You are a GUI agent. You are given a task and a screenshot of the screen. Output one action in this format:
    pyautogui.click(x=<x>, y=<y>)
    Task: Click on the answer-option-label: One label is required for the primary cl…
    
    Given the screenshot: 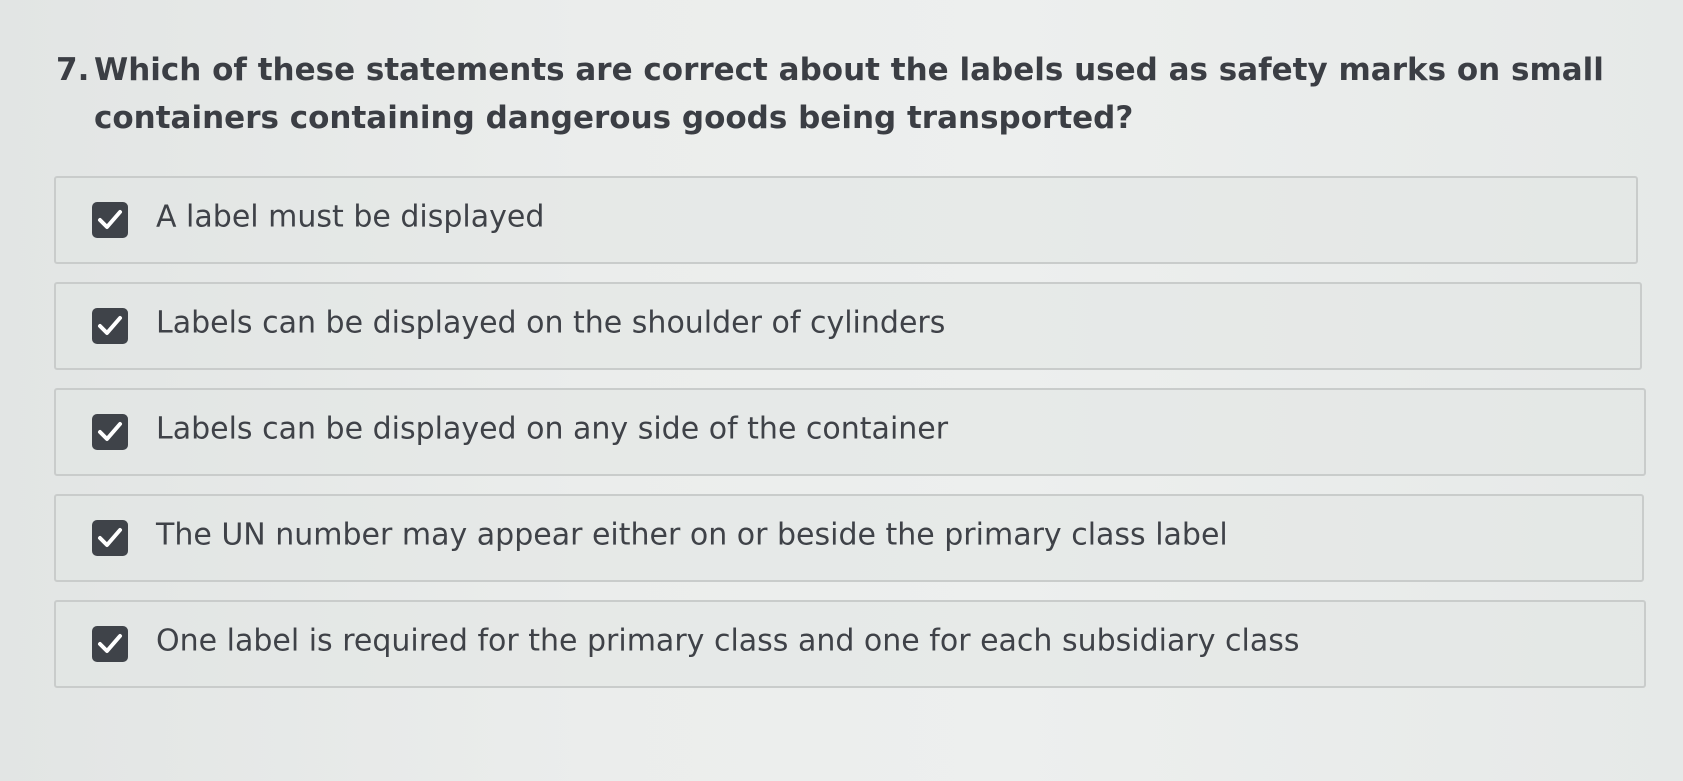 What is the action you would take?
    pyautogui.click(x=728, y=641)
    